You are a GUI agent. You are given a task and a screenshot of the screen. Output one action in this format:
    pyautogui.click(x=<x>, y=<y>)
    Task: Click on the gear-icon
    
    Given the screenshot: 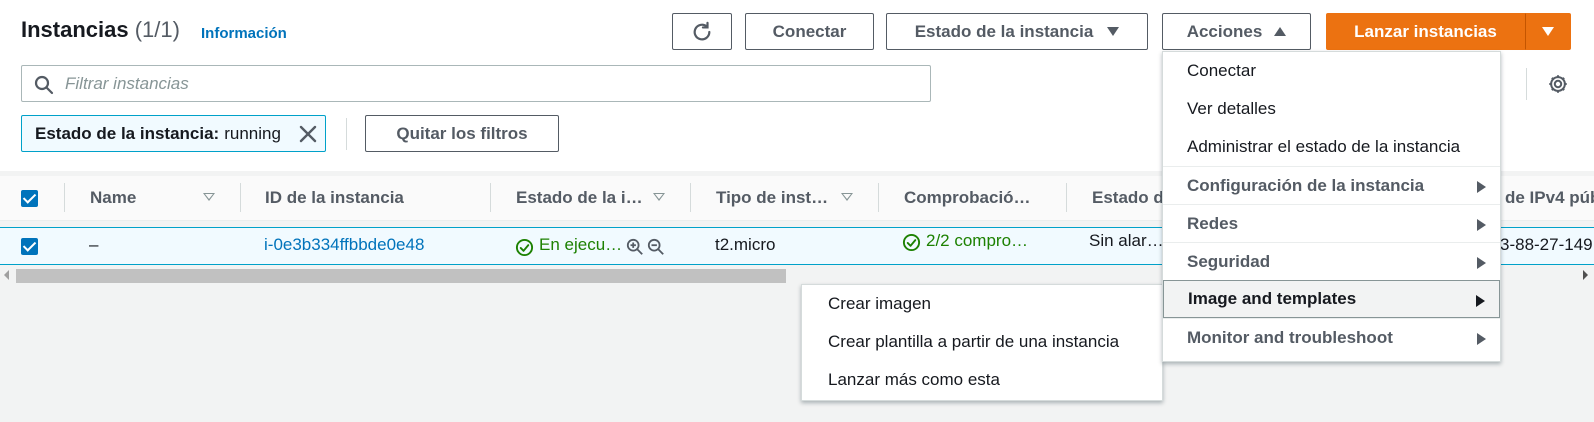 What is the action you would take?
    pyautogui.click(x=1558, y=84)
    